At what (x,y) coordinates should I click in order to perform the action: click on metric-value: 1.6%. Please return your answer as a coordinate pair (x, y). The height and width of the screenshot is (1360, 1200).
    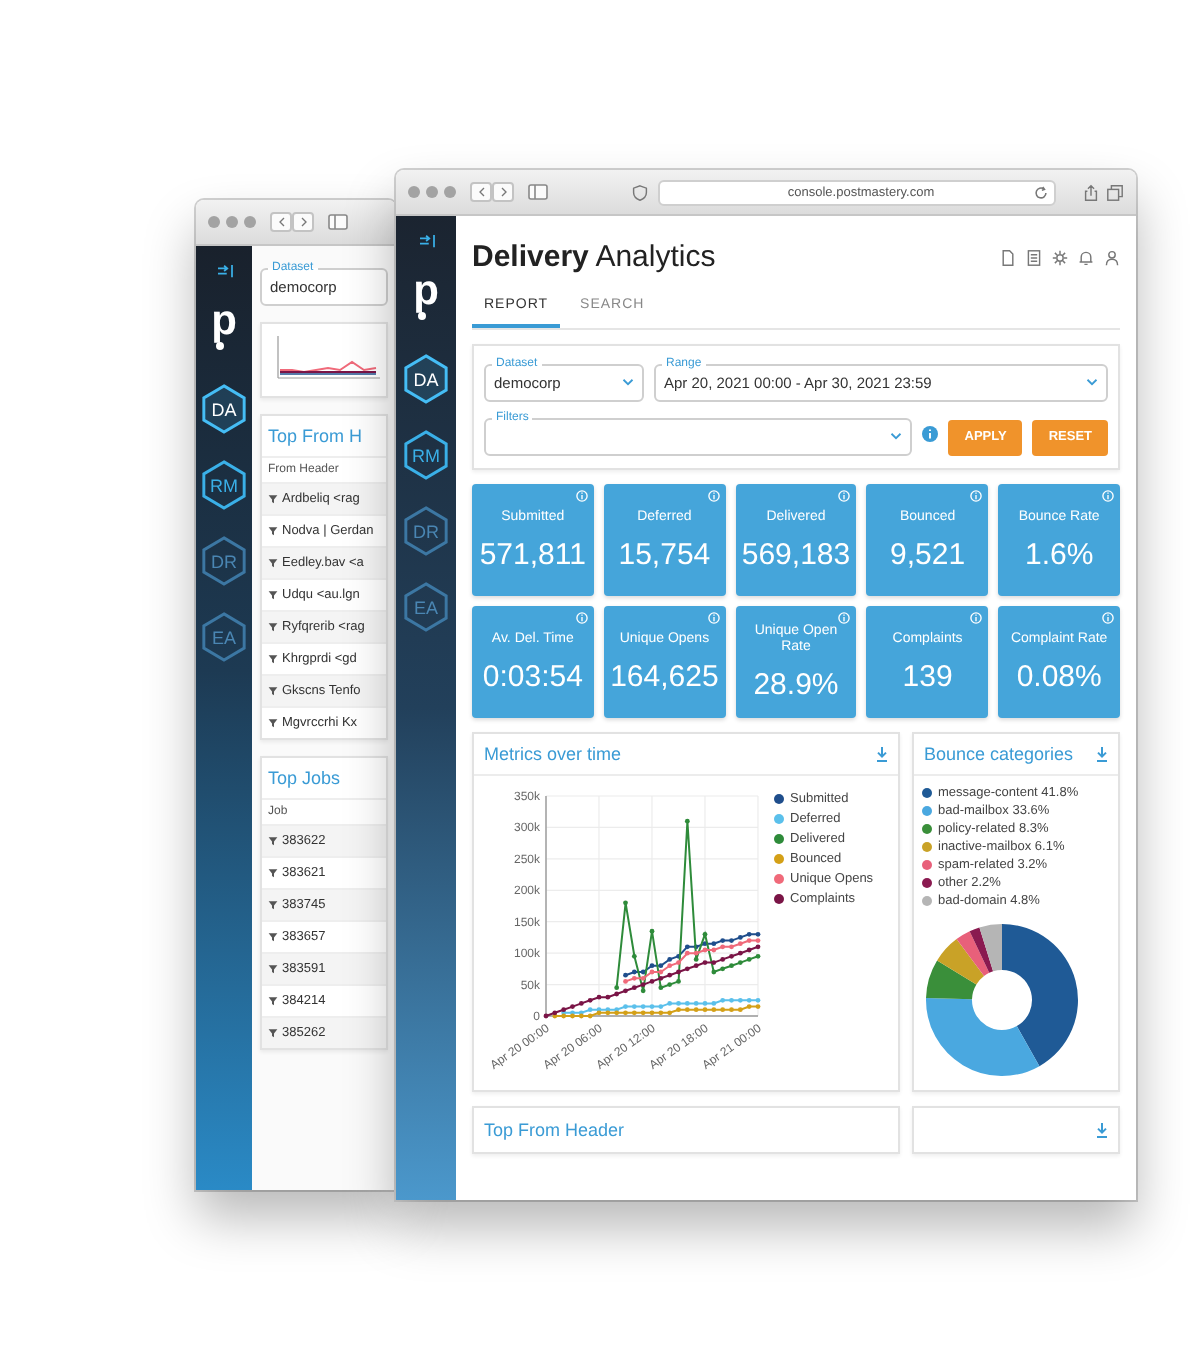
    Looking at the image, I should click on (1059, 555).